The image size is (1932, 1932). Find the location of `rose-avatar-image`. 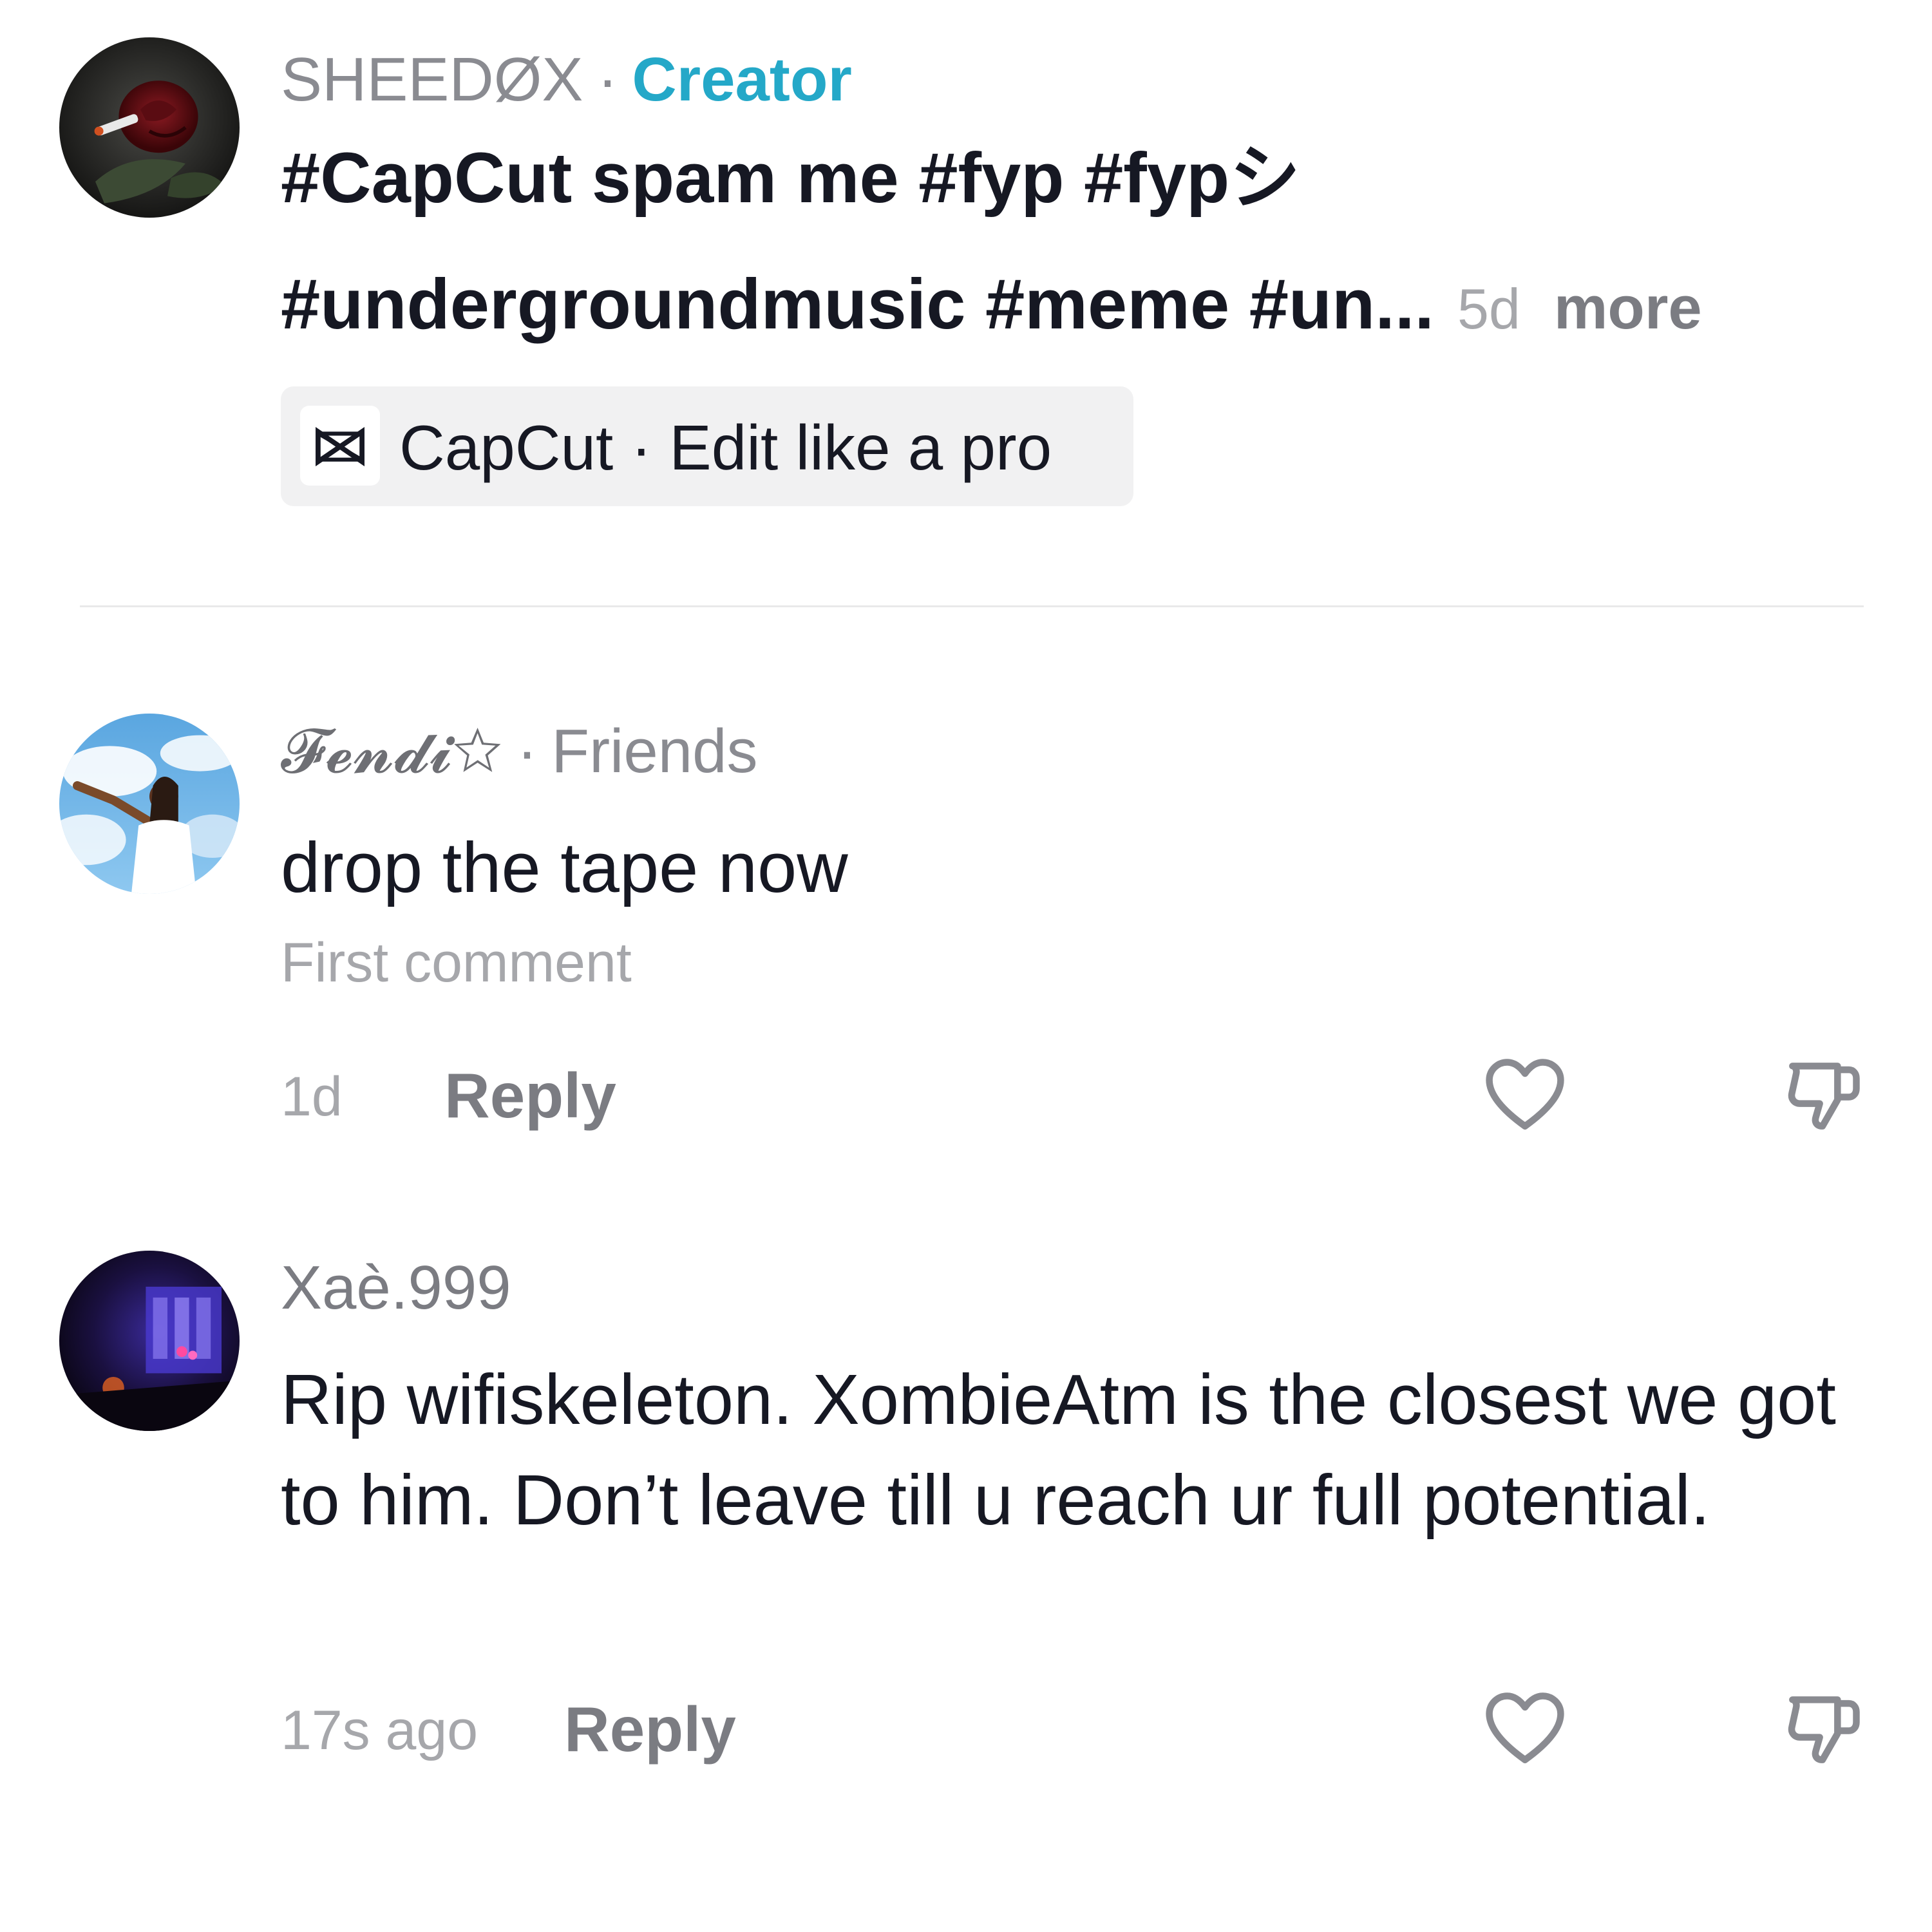

rose-avatar-image is located at coordinates (149, 128).